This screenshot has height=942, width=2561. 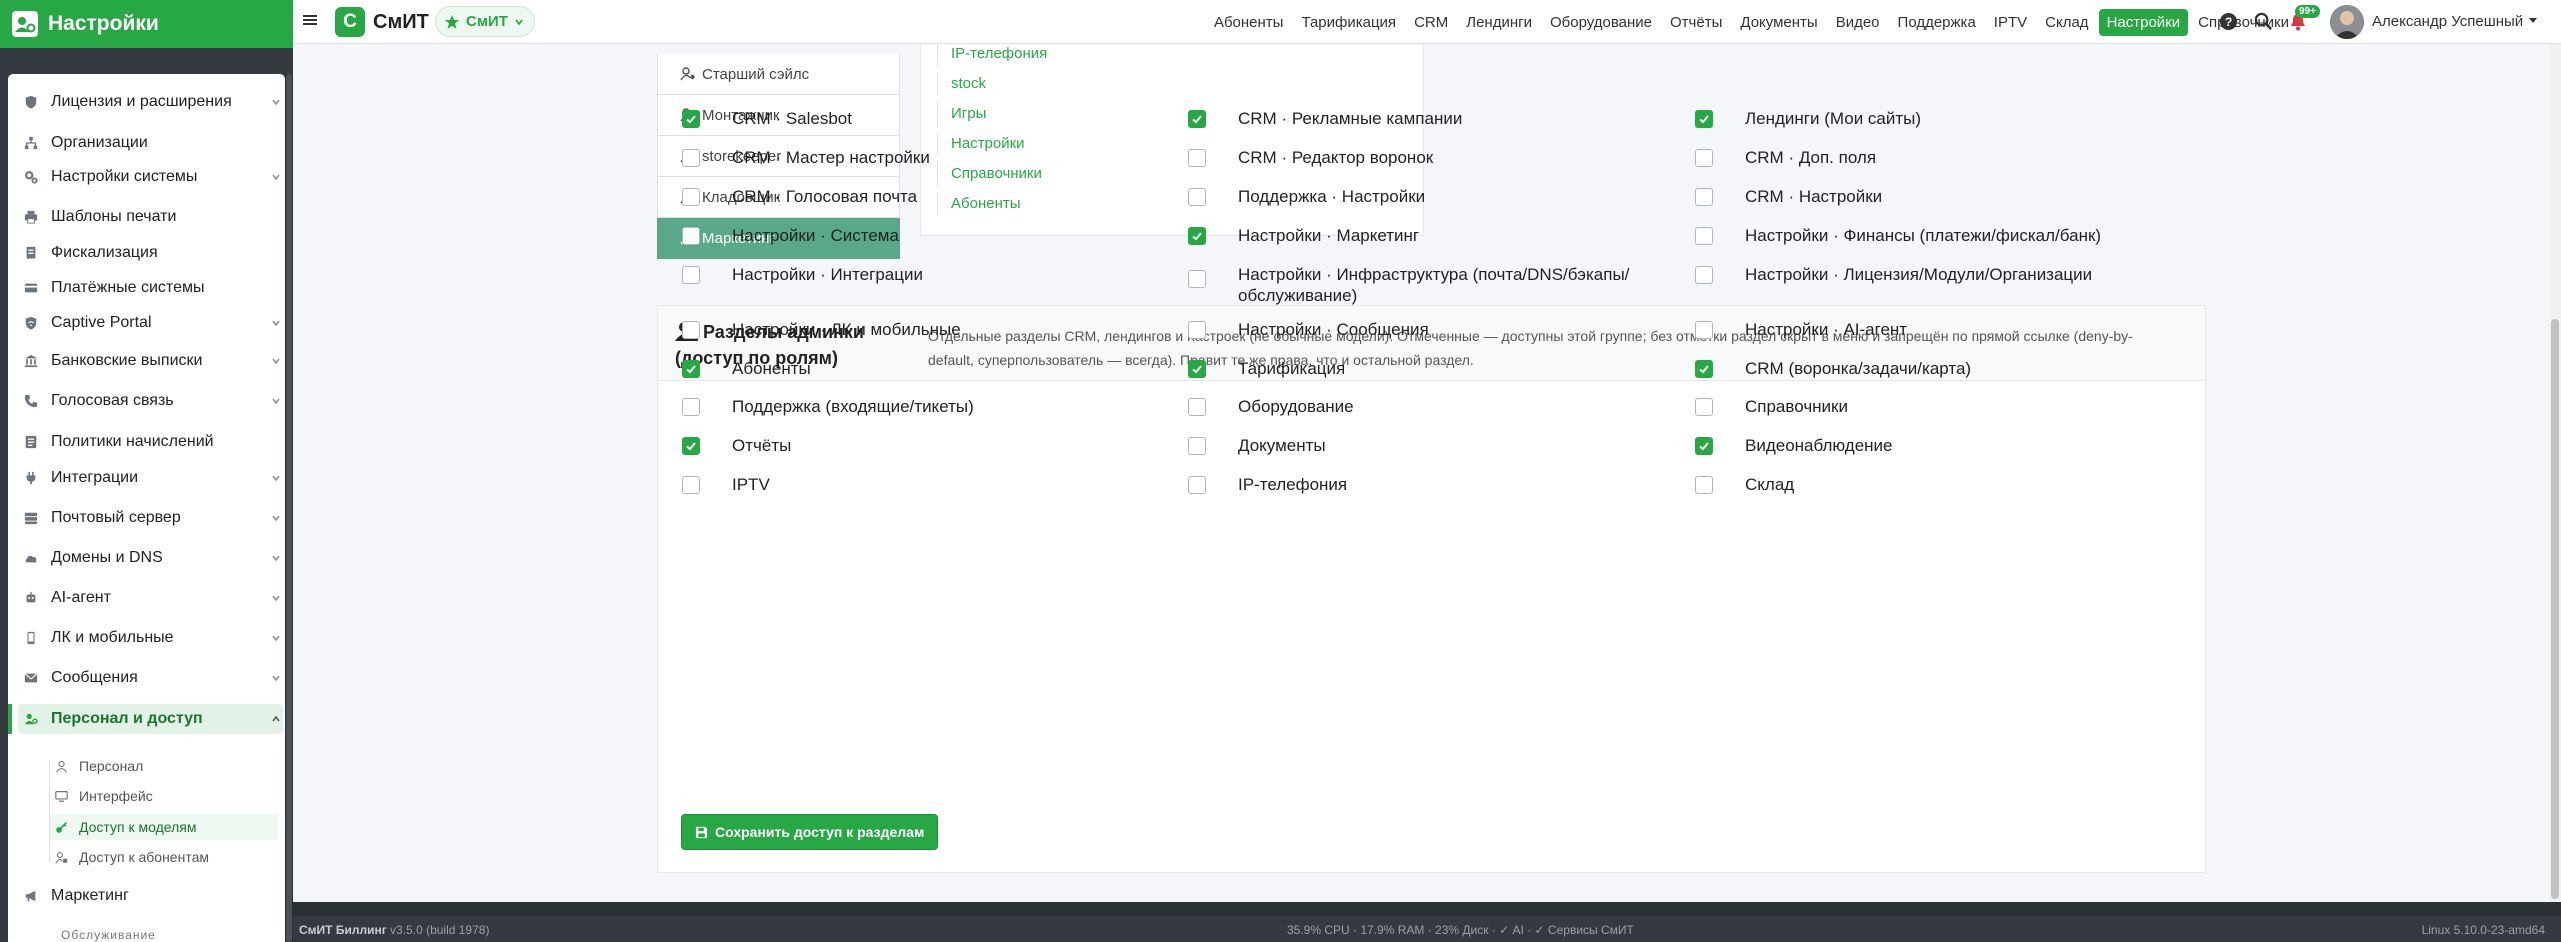 I want to click on section-access-option: CRM · Редактор воронок, so click(x=1310, y=157).